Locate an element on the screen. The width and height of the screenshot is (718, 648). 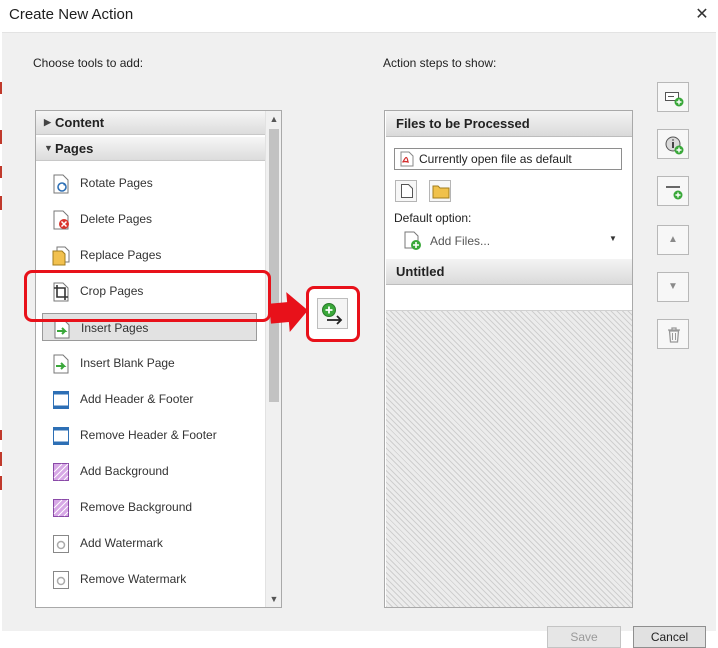
add-step-icon is located at coordinates (674, 99).